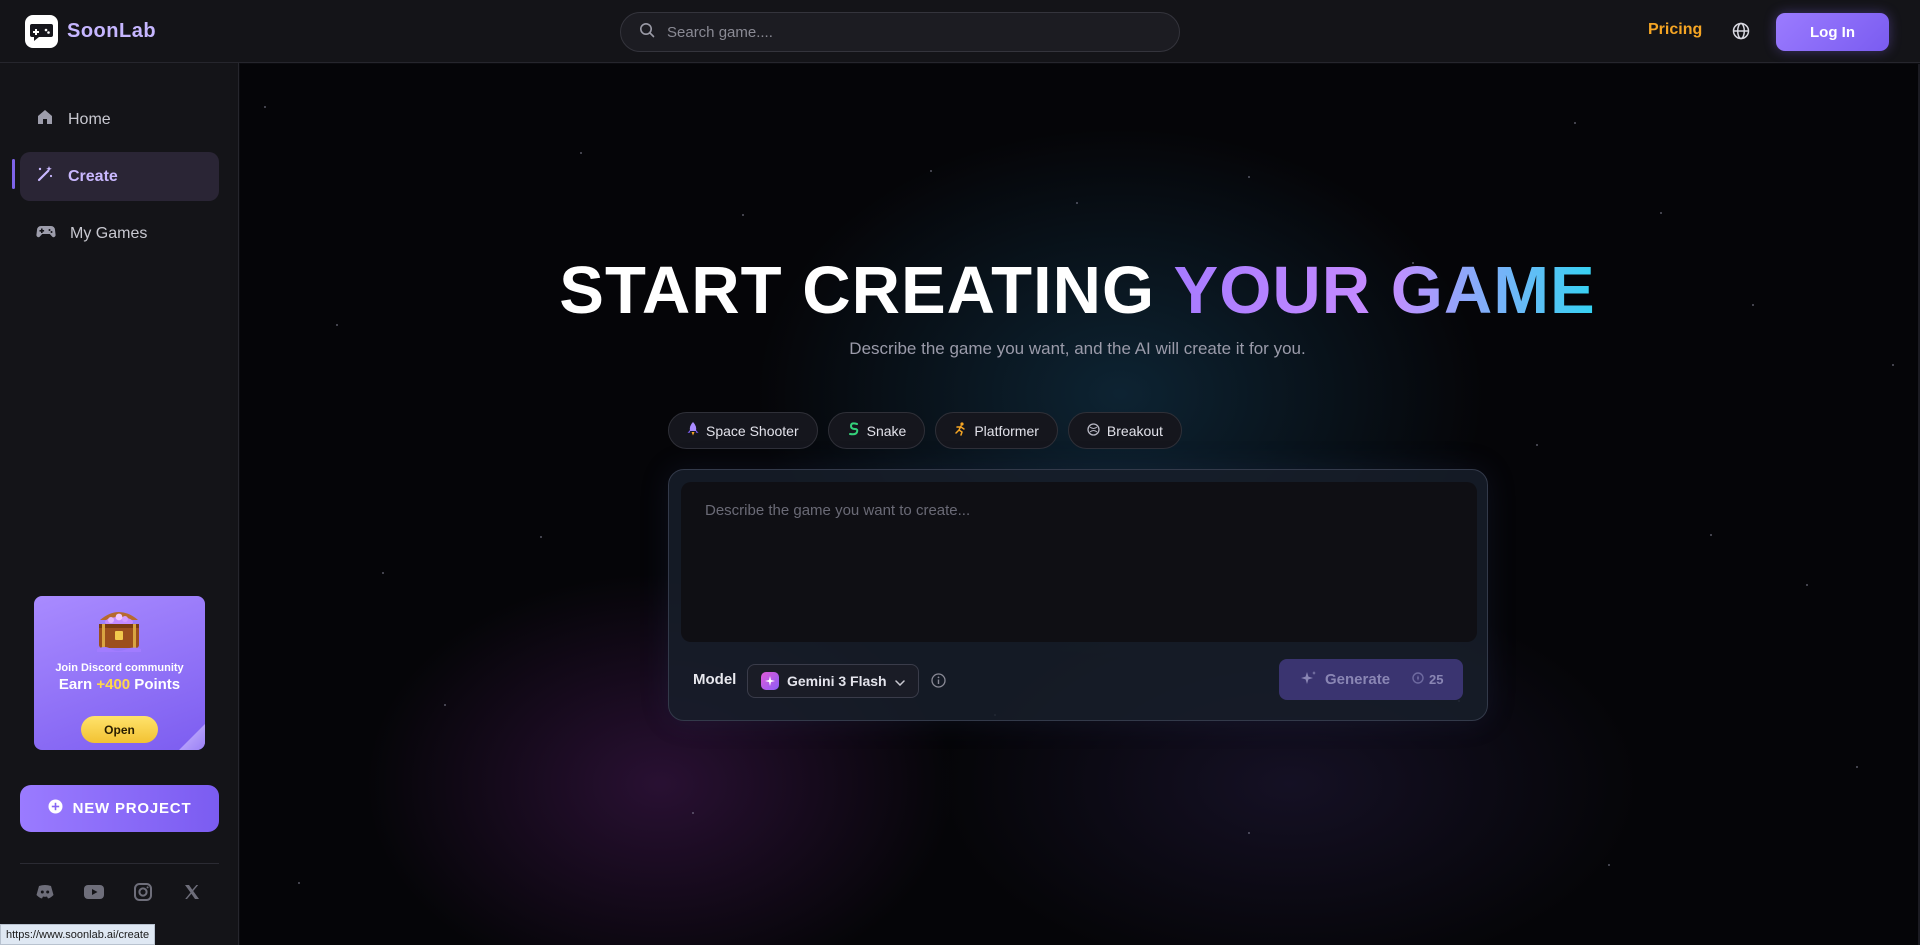 The height and width of the screenshot is (945, 1920). I want to click on promo-reward-suffix: Points, so click(155, 684).